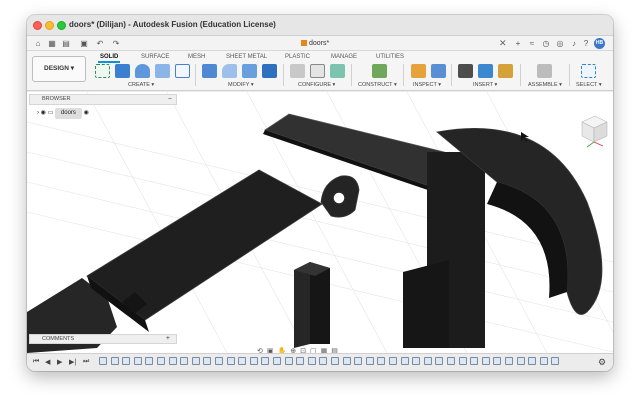  Describe the element at coordinates (344, 57) in the screenshot. I see `tab-manage: MANAGE` at that location.